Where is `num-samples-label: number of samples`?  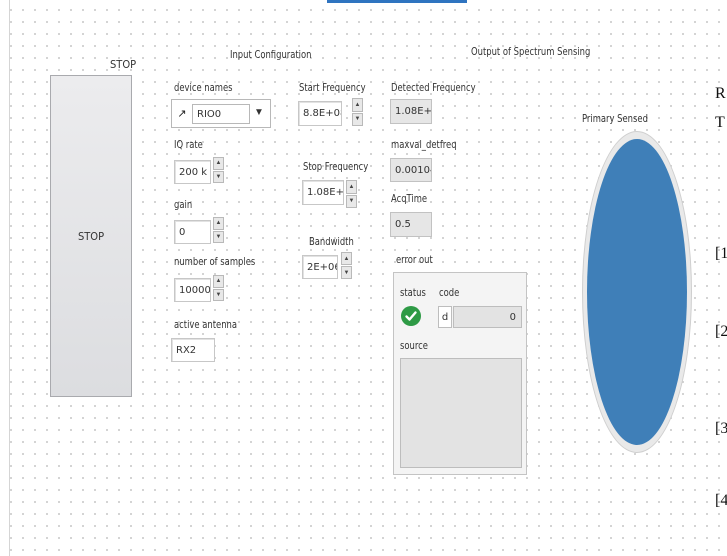
num-samples-label: number of samples is located at coordinates (214, 261).